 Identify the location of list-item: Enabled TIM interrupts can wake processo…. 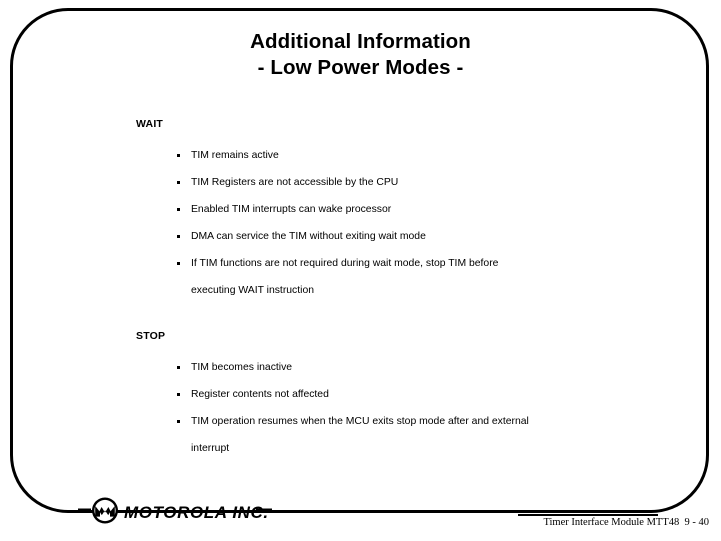
(406, 209).